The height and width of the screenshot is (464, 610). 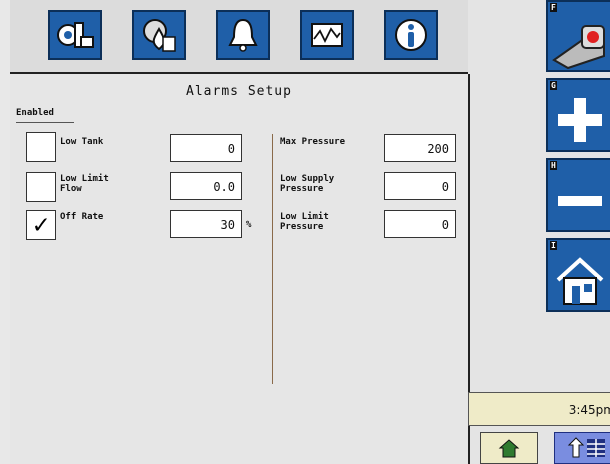 I want to click on softkey-f: F, so click(x=578, y=36).